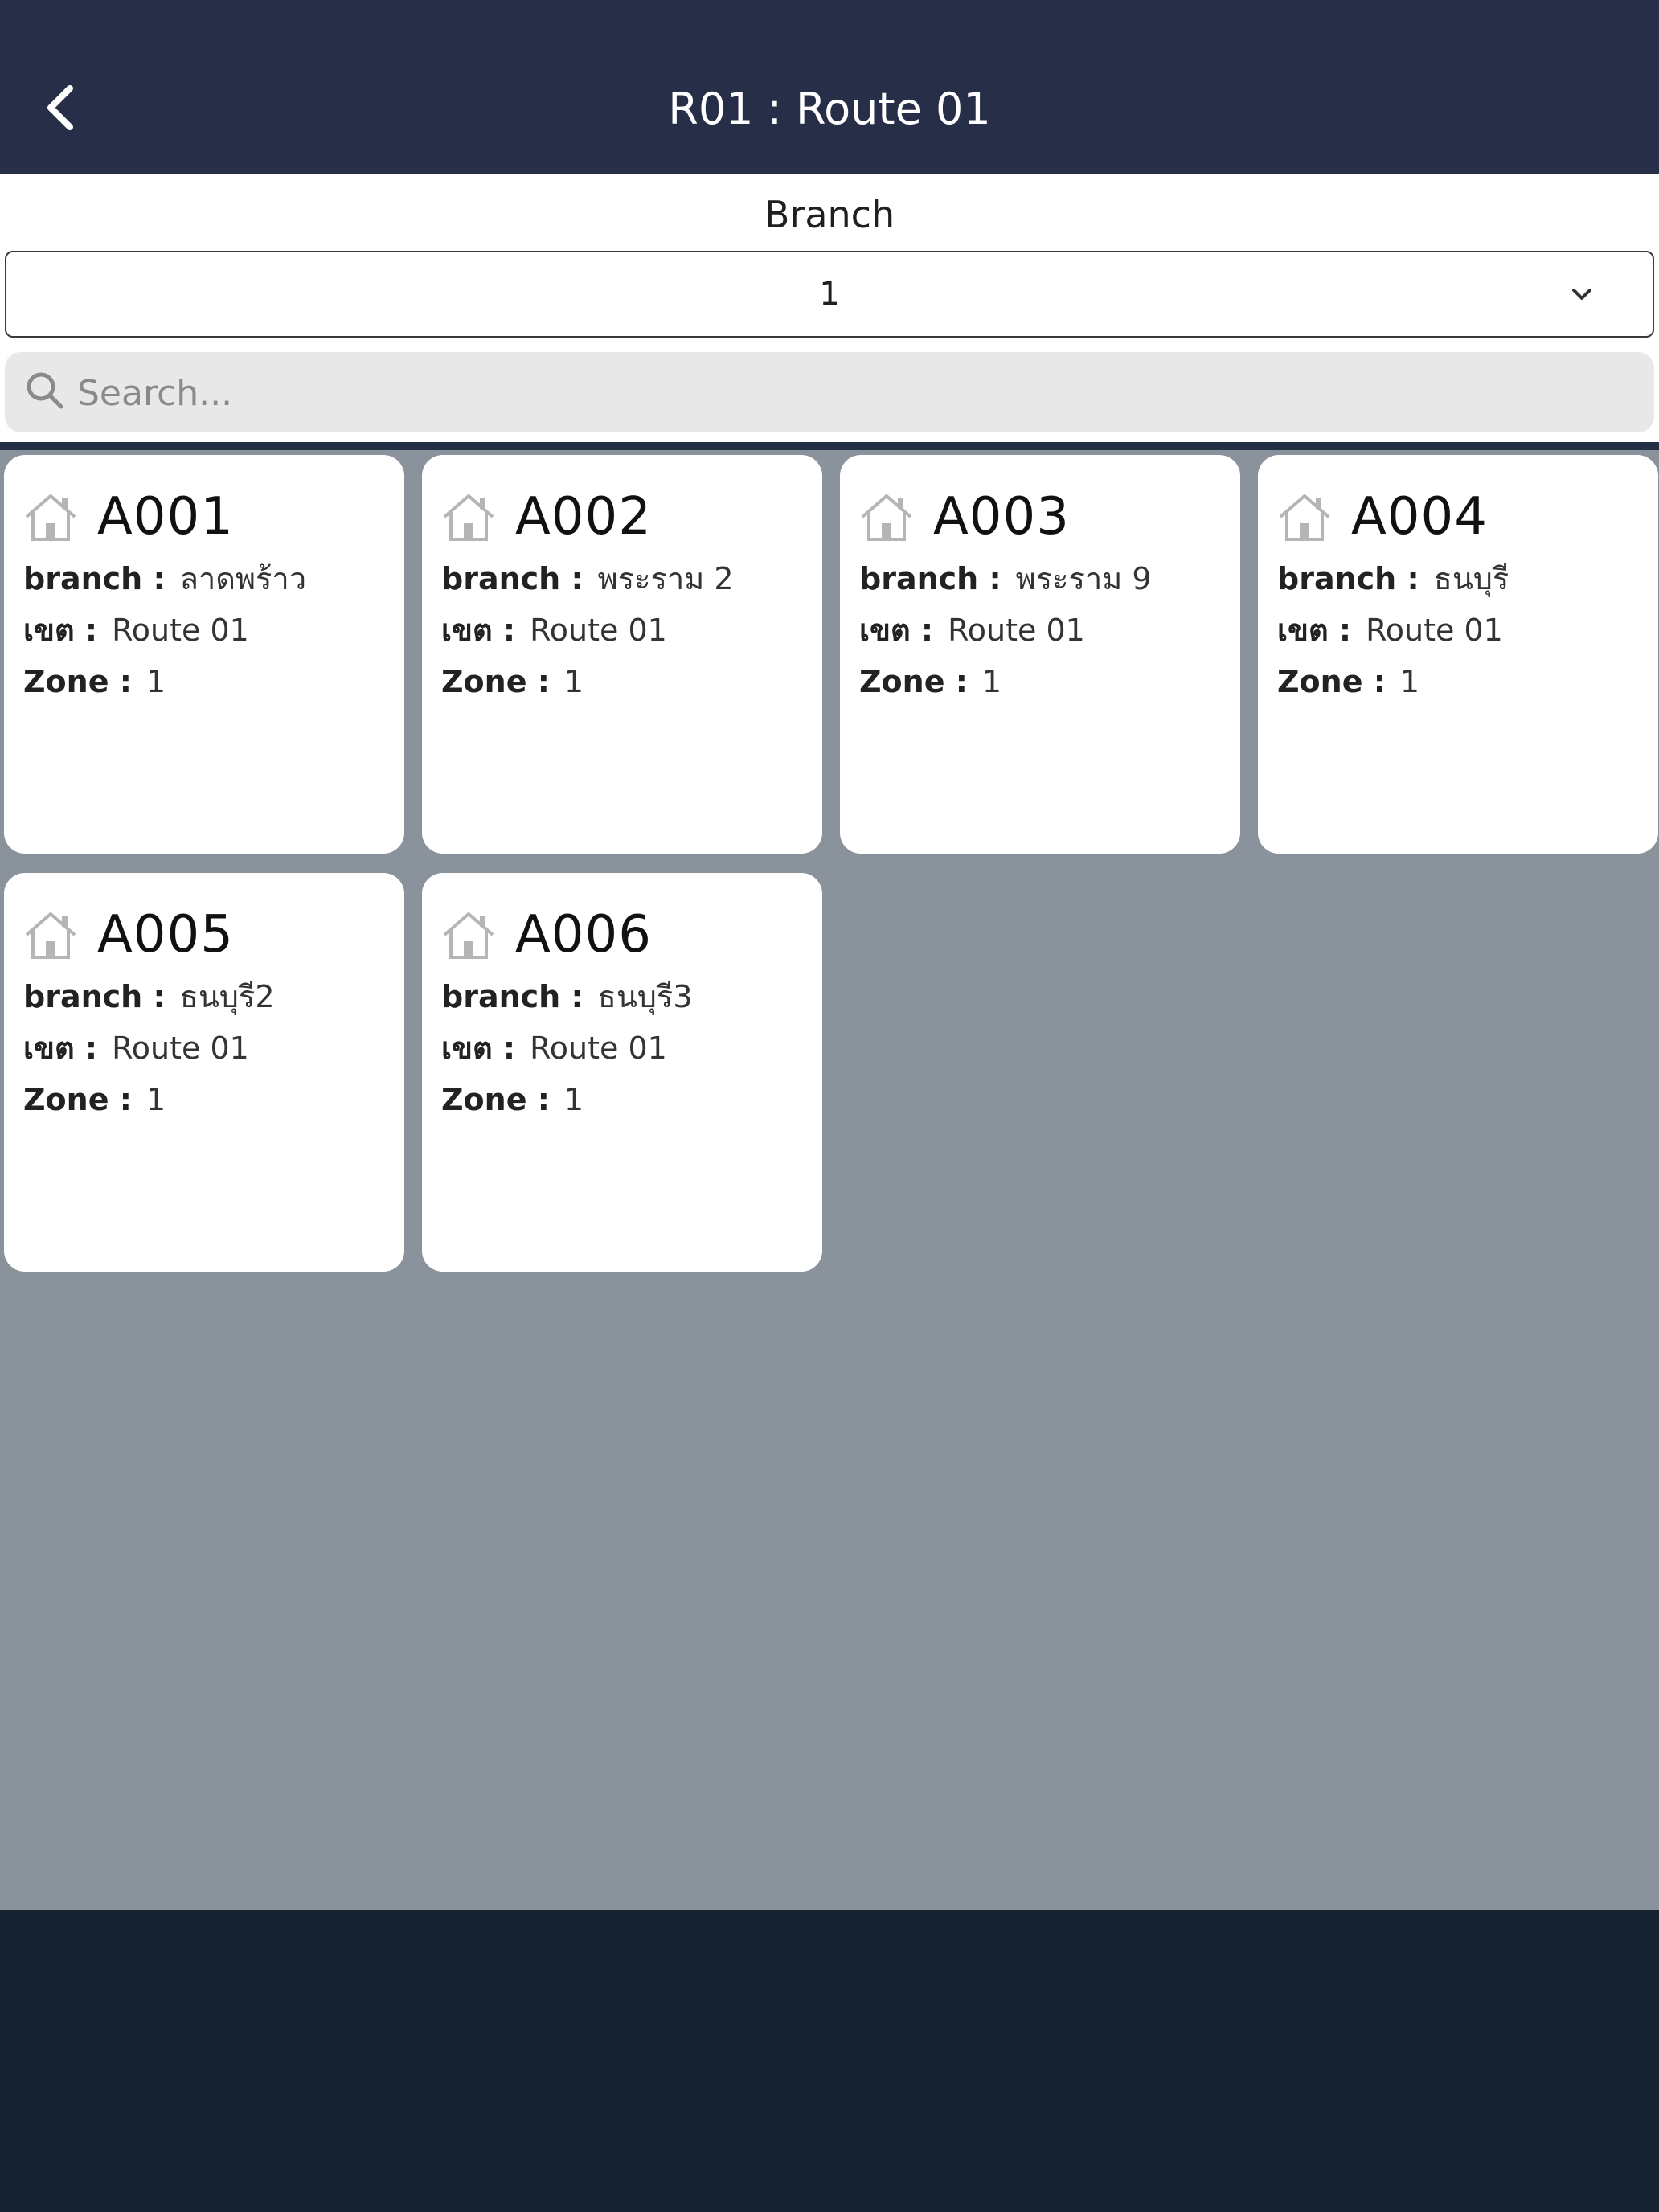 Image resolution: width=1659 pixels, height=2212 pixels. I want to click on card-code: A006, so click(583, 935).